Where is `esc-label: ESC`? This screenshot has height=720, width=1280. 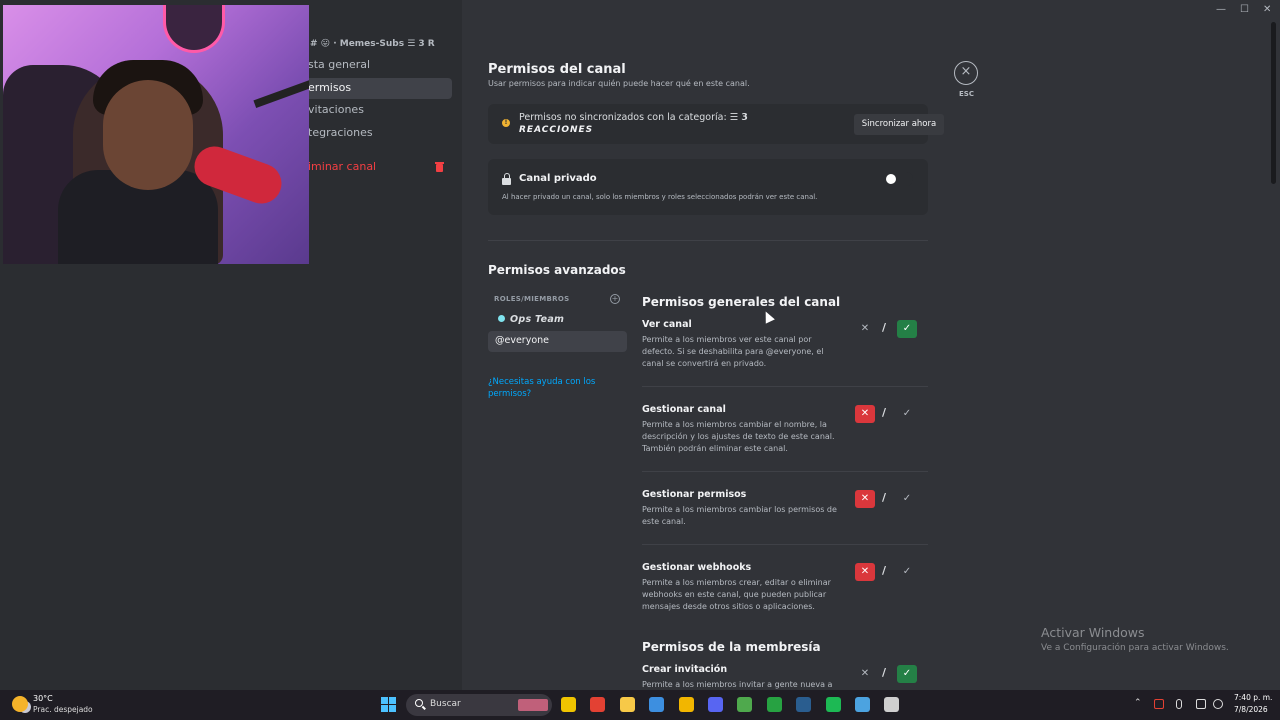 esc-label: ESC is located at coordinates (966, 94).